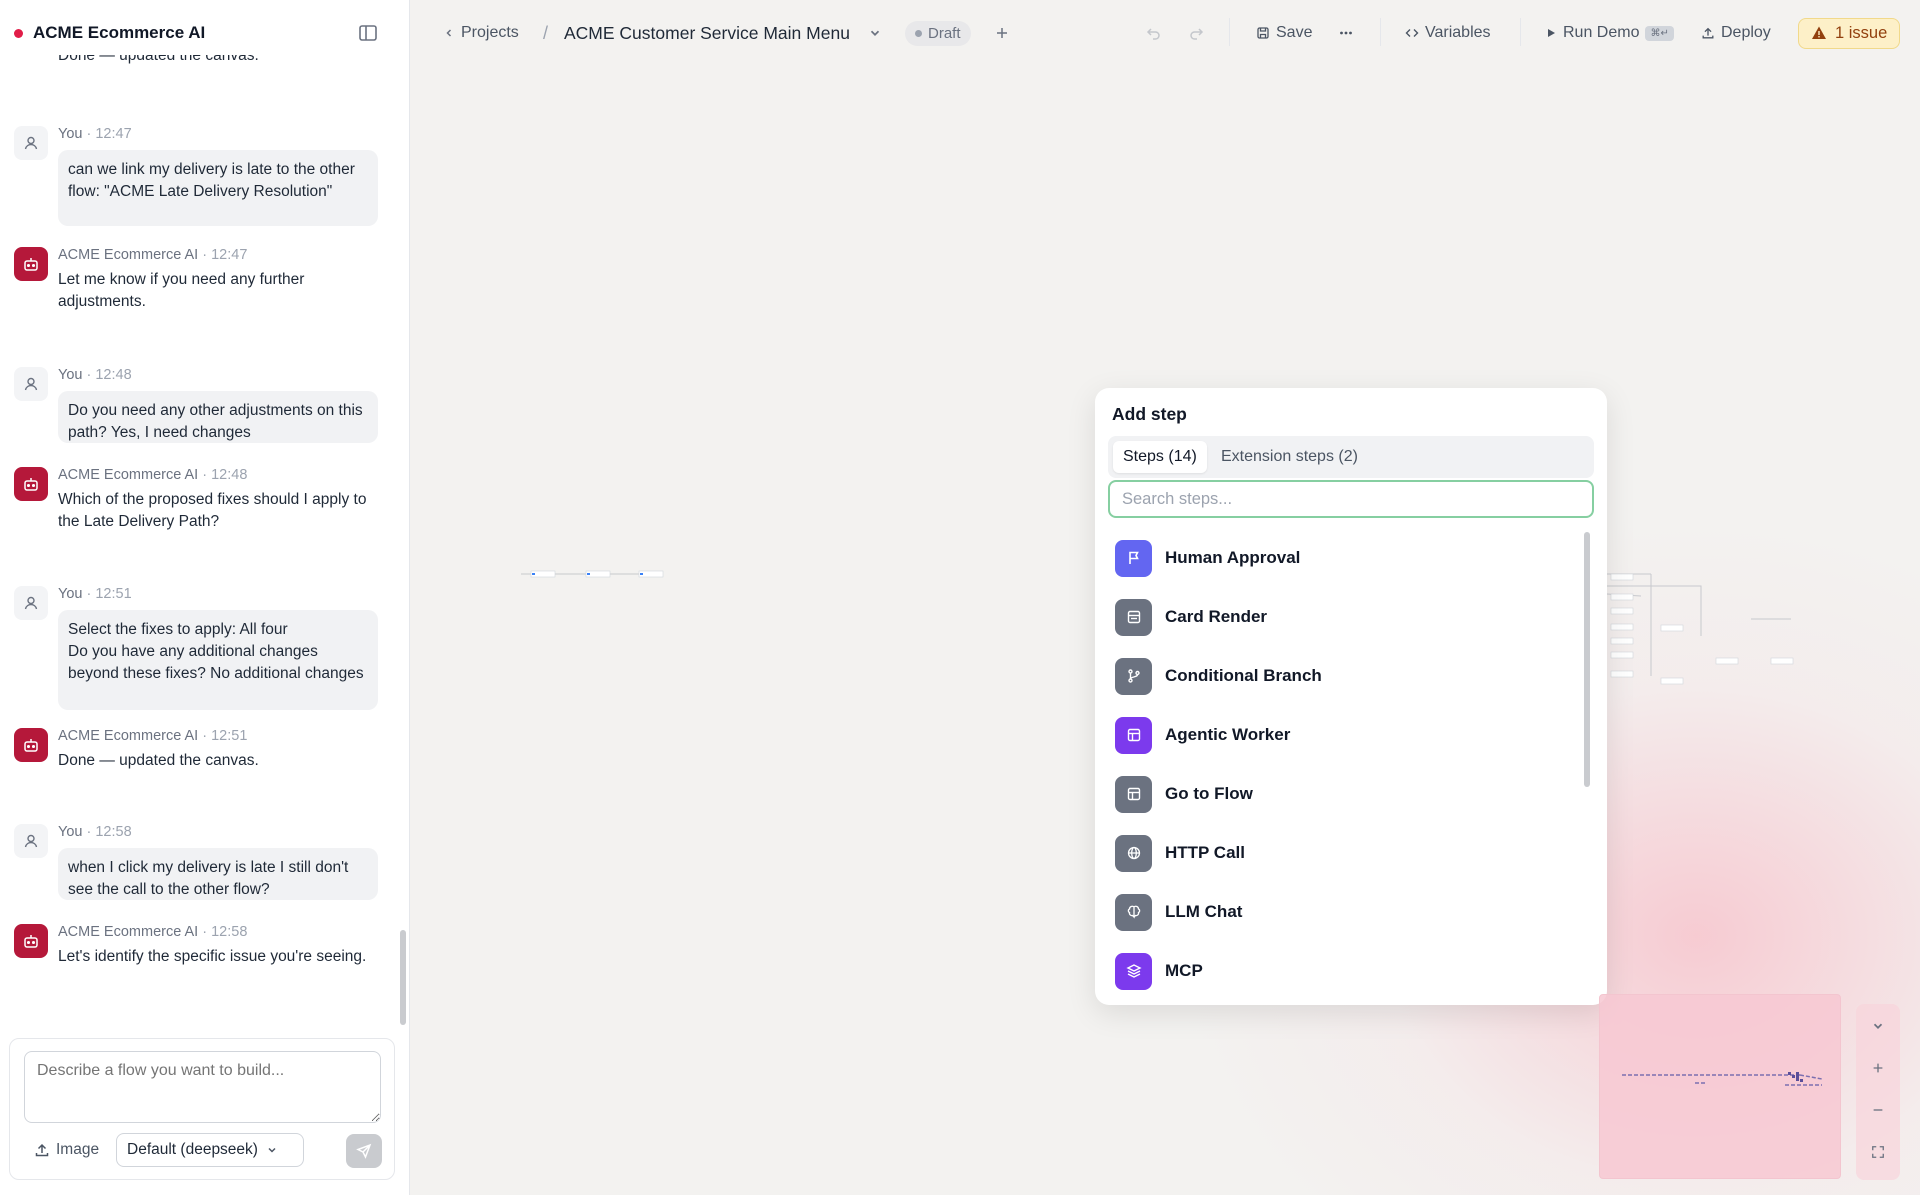  Describe the element at coordinates (1184, 970) in the screenshot. I see `step-label: MCP` at that location.